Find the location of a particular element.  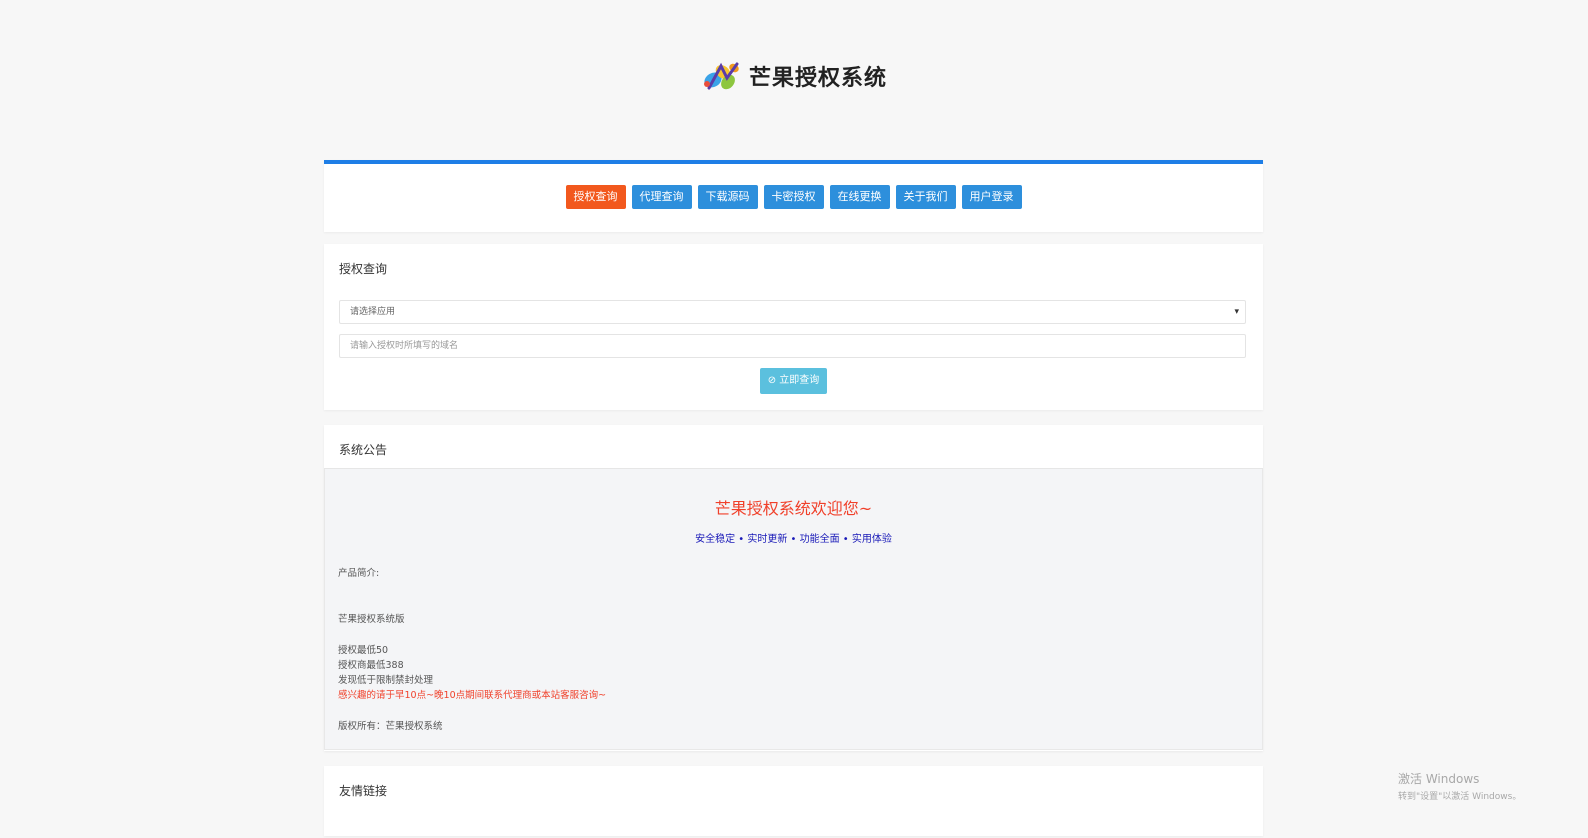

notice-intro-label: 产品简介: is located at coordinates (359, 573).